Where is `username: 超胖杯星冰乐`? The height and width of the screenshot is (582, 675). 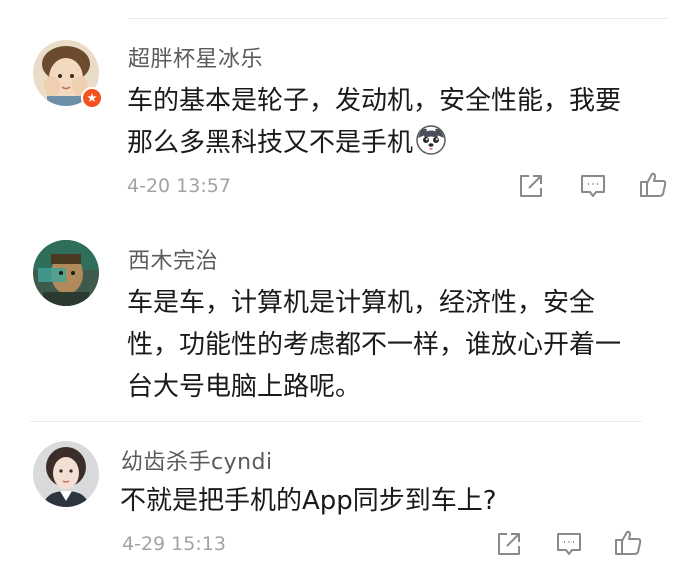
username: 超胖杯星冰乐 is located at coordinates (195, 57).